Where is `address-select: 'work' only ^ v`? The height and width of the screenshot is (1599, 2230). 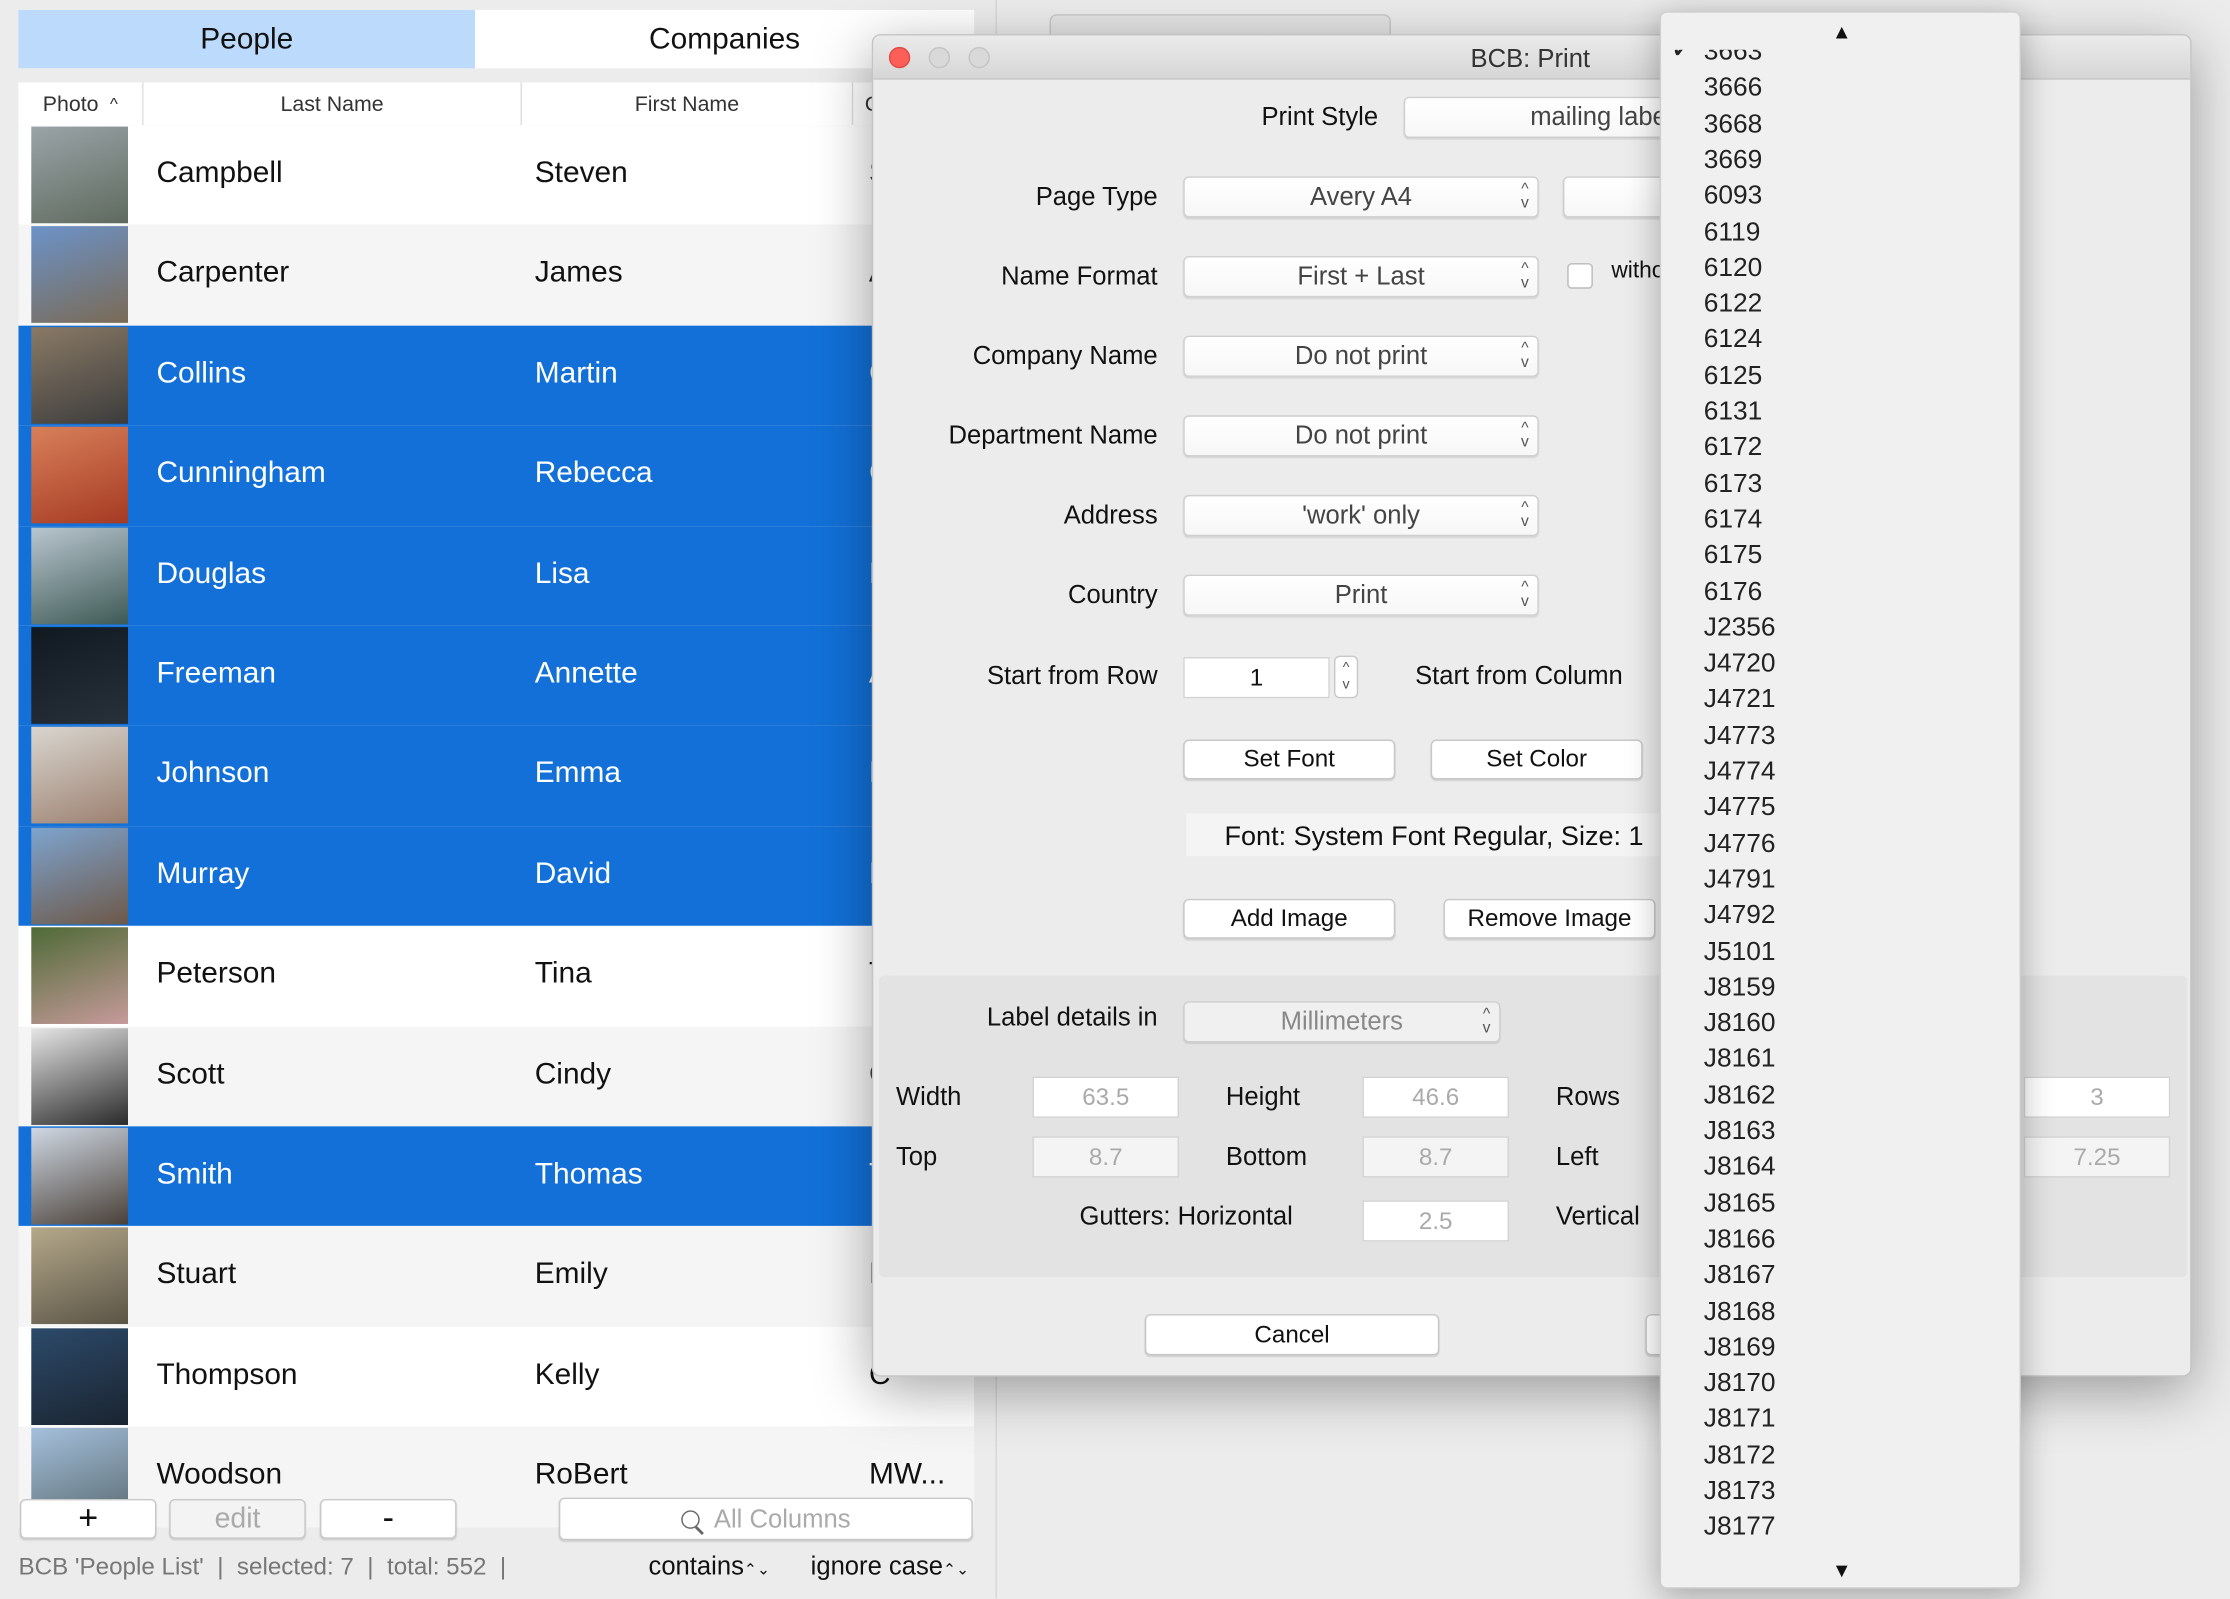
address-select: 'work' only ^ v is located at coordinates (1361, 515).